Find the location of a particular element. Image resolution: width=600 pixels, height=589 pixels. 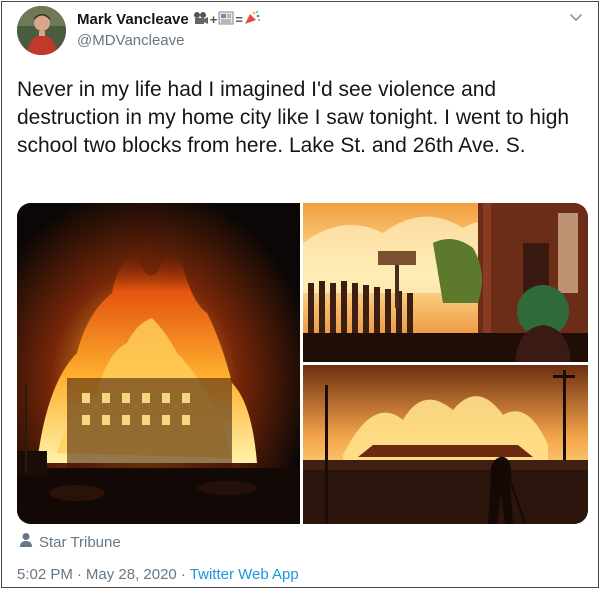

avatar is located at coordinates (41, 30).